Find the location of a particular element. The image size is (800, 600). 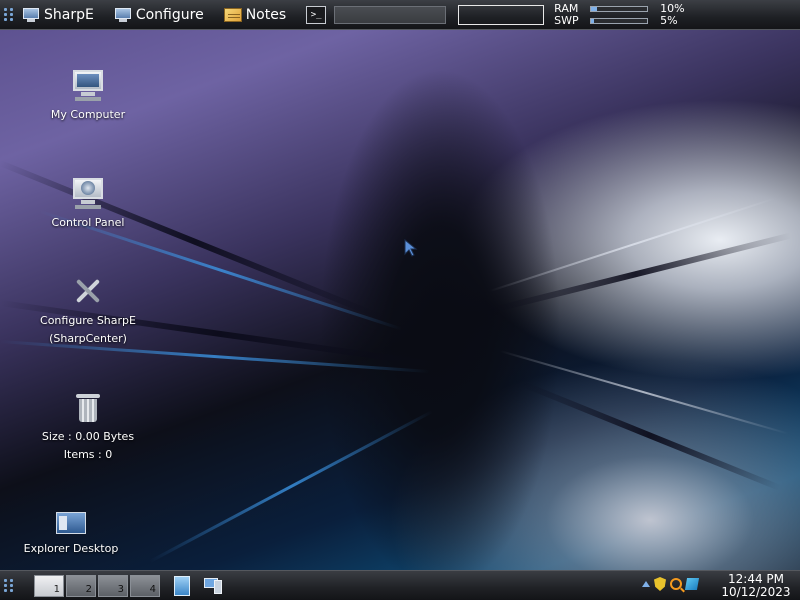

desktop-icon-my-computer: My Computer is located at coordinates (88, 94).